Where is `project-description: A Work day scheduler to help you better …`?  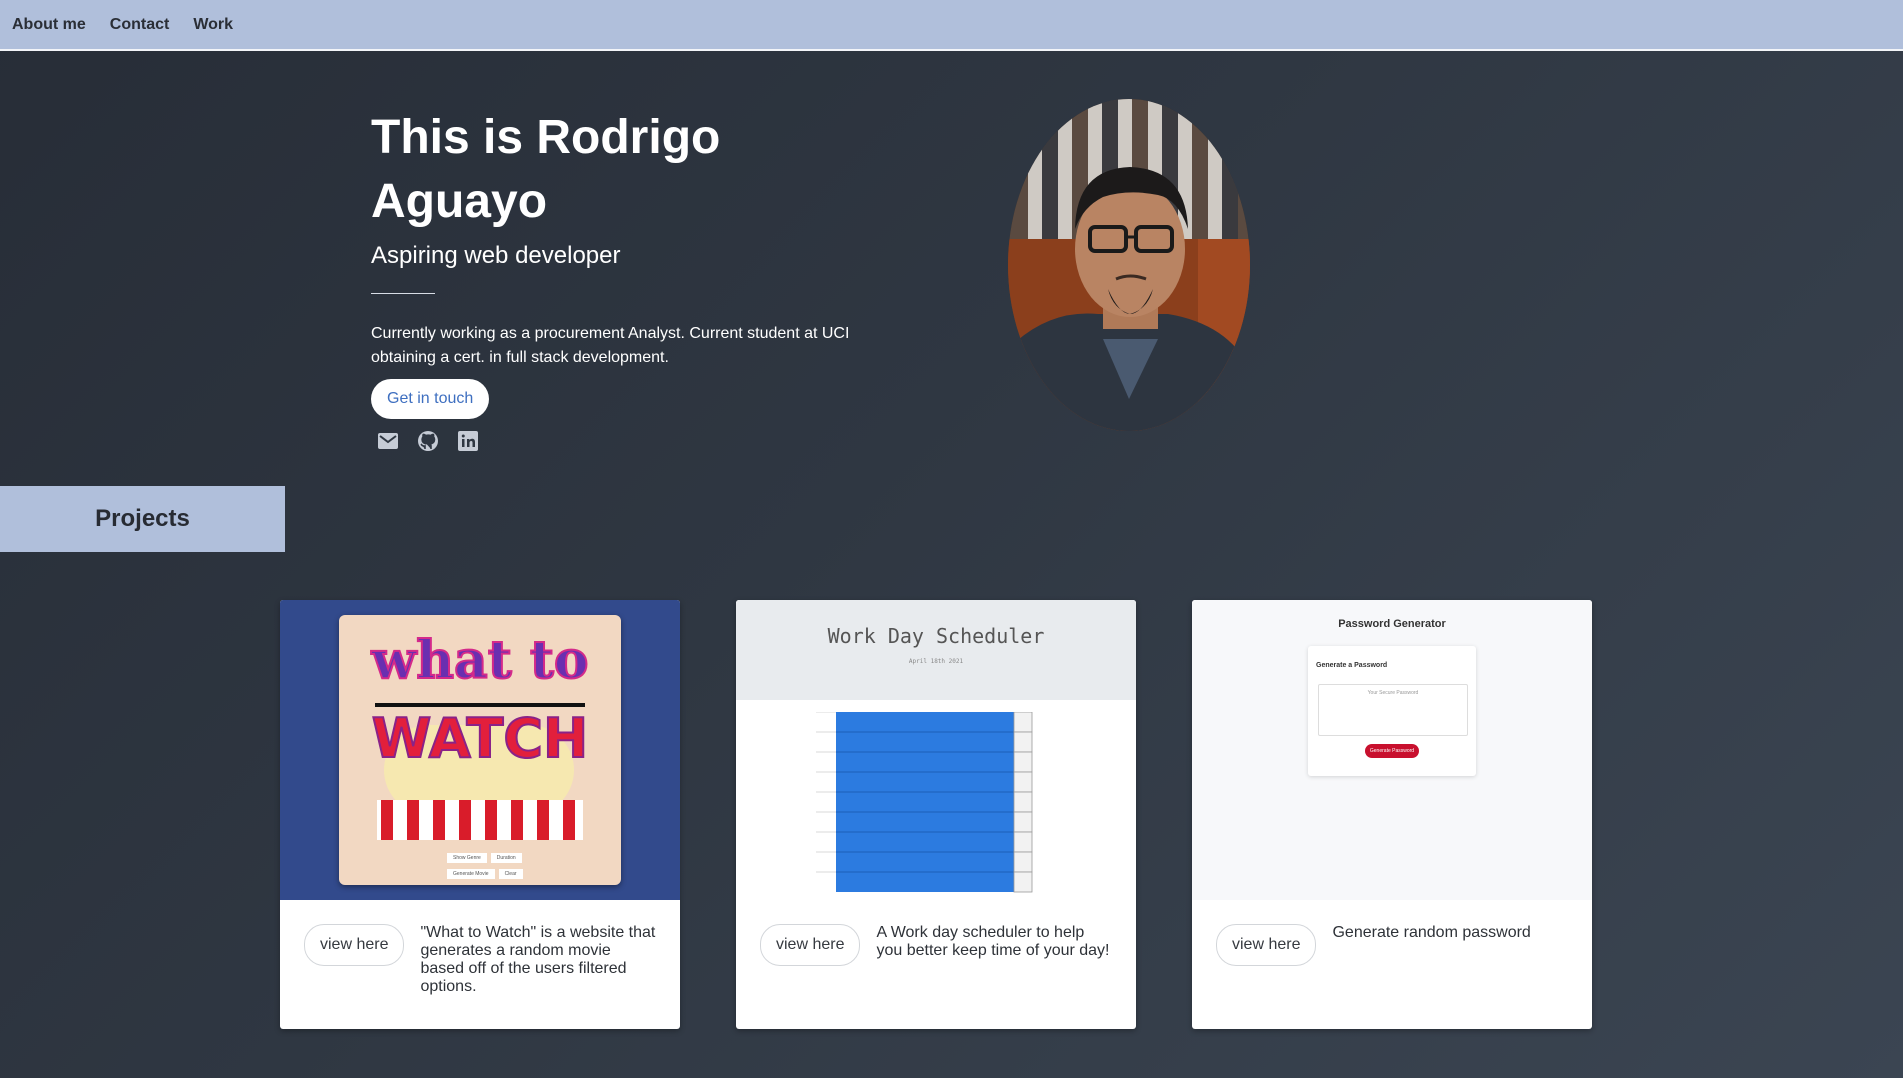
project-description: A Work day scheduler to help you better … is located at coordinates (993, 941).